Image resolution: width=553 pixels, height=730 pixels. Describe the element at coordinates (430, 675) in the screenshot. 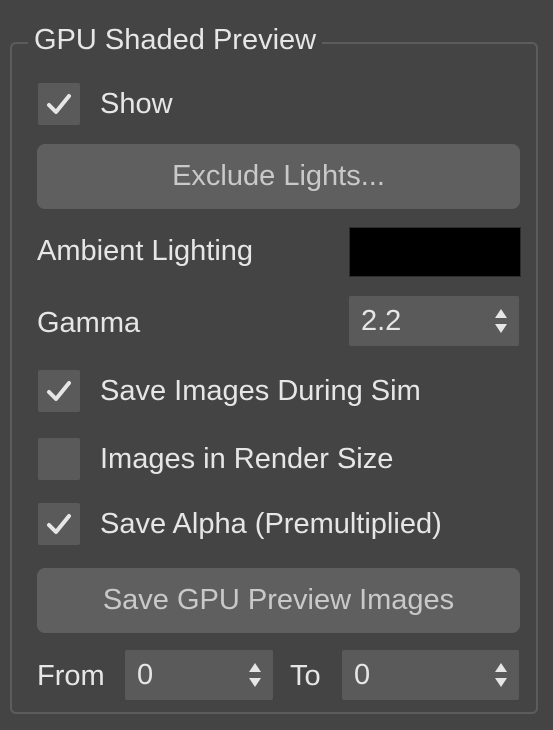

I see `to-spinner: 0` at that location.